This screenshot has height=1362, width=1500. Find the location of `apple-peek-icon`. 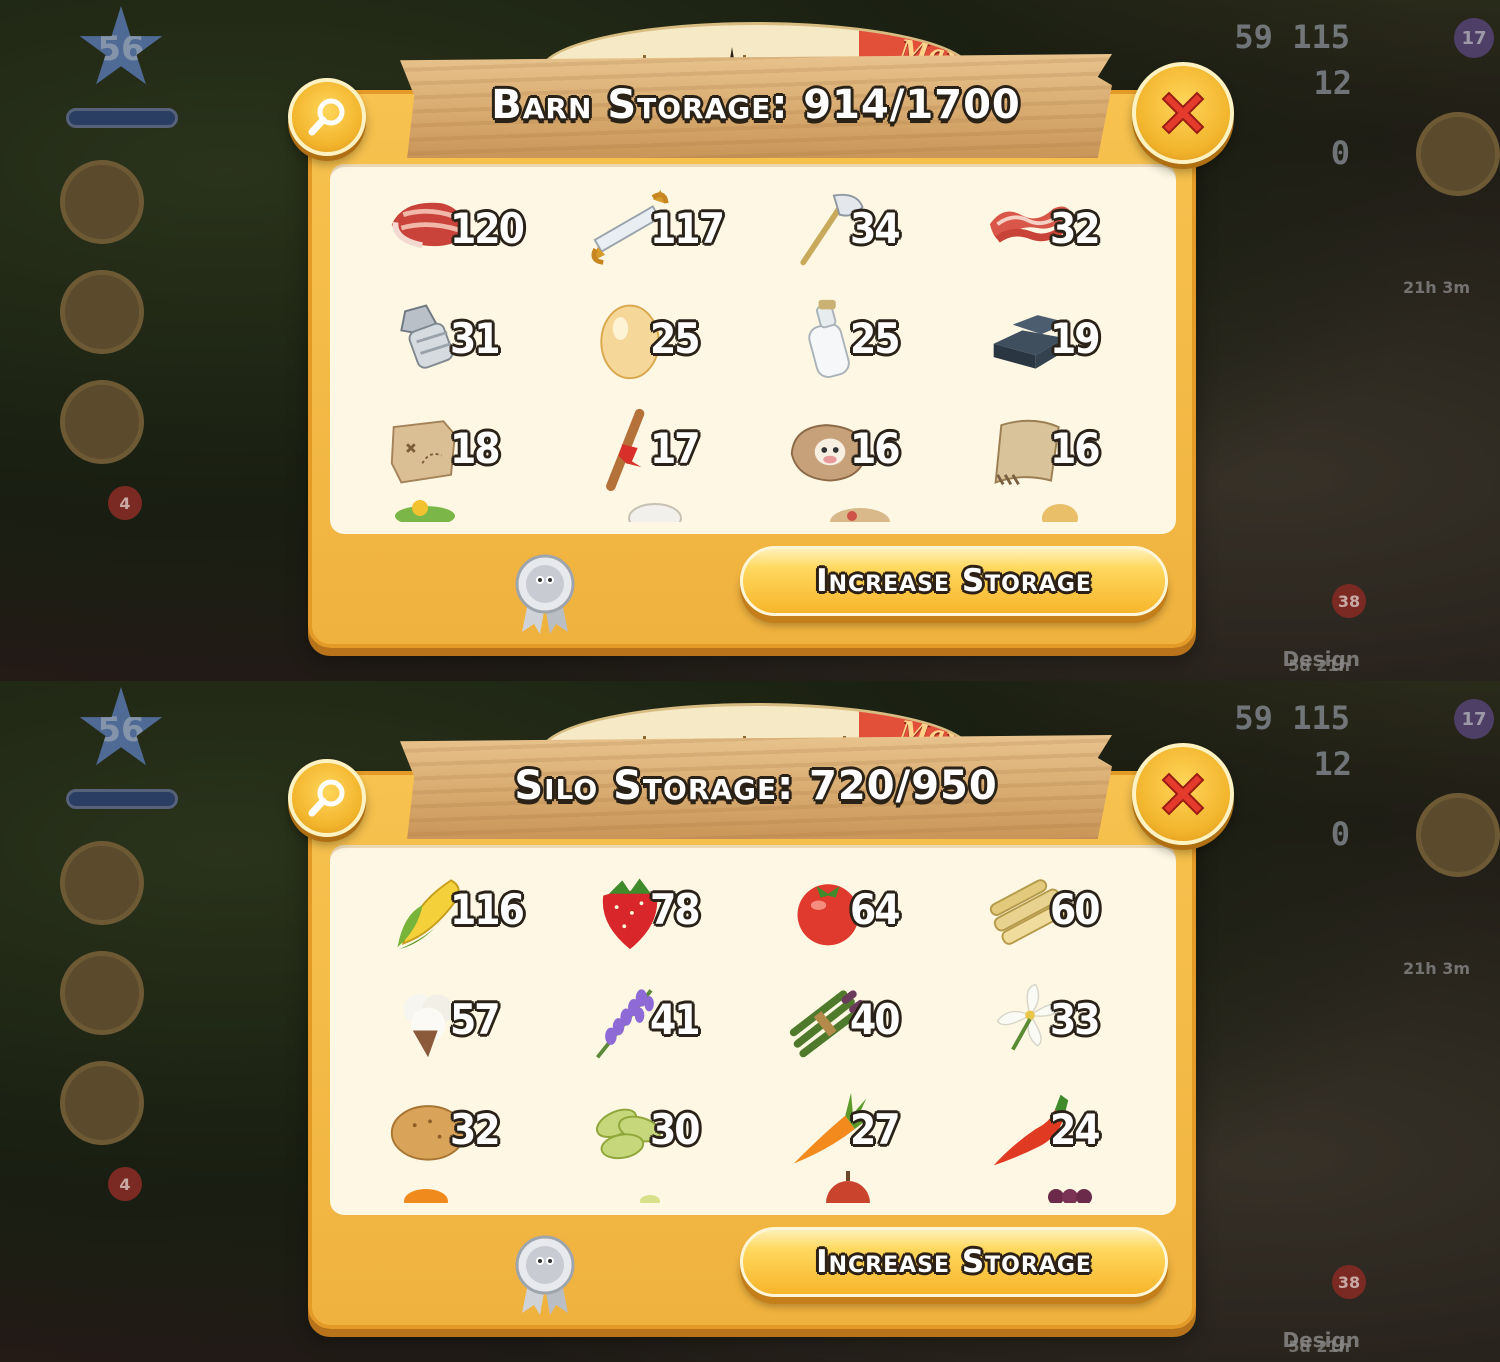

apple-peek-icon is located at coordinates (848, 1187).